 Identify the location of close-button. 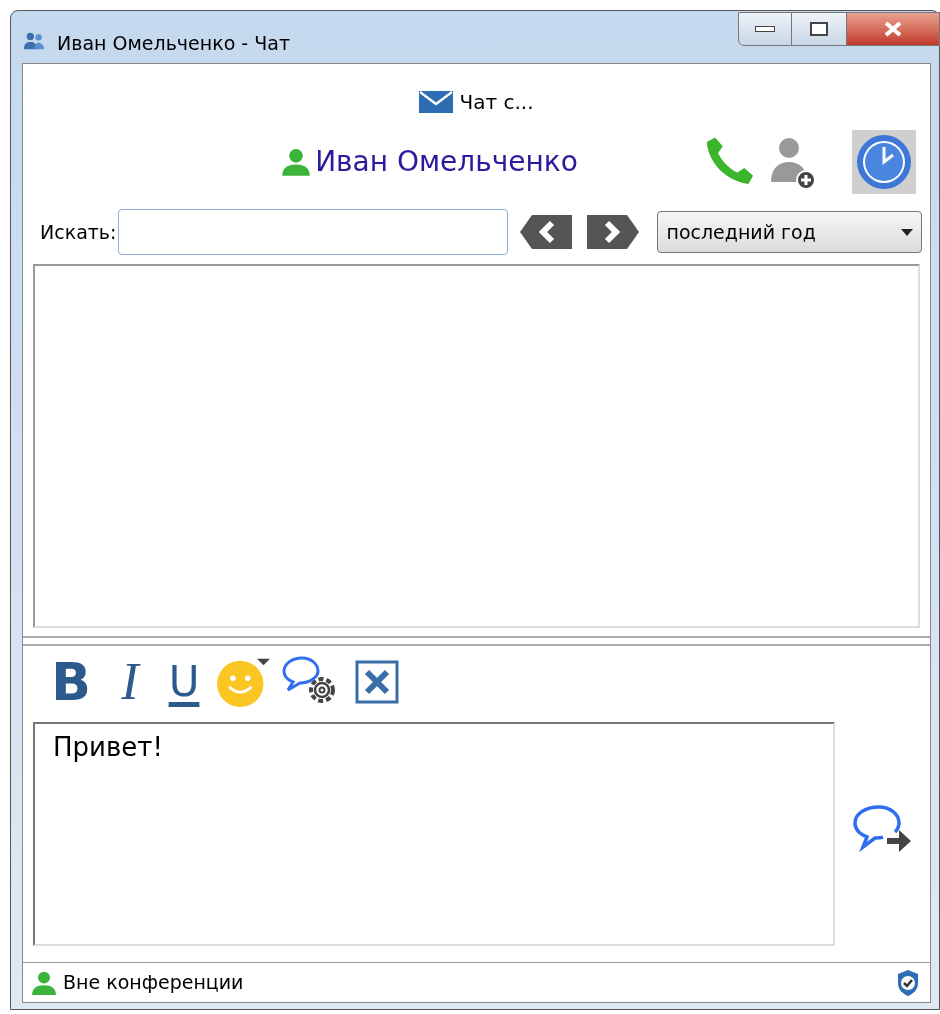
(893, 29).